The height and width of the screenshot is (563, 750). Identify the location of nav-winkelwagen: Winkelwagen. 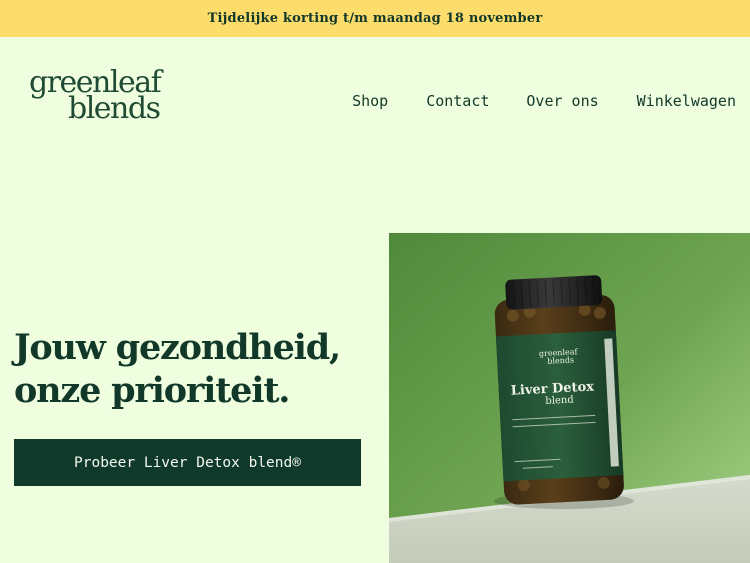
(686, 101).